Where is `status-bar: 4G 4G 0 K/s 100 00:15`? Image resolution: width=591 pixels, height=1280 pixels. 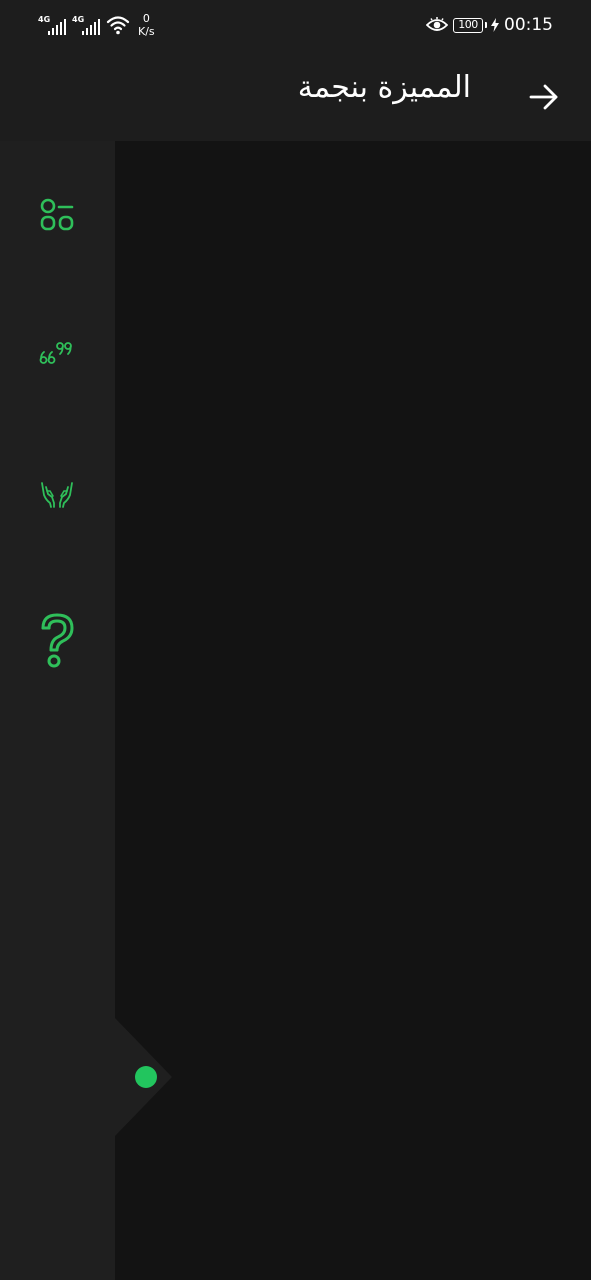
status-bar: 4G 4G 0 K/s 100 00:15 is located at coordinates (295, 26).